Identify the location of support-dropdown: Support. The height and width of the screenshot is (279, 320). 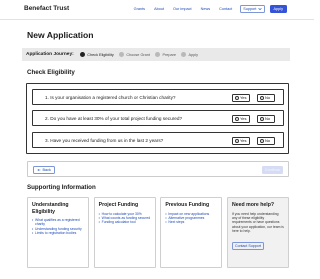
(252, 9).